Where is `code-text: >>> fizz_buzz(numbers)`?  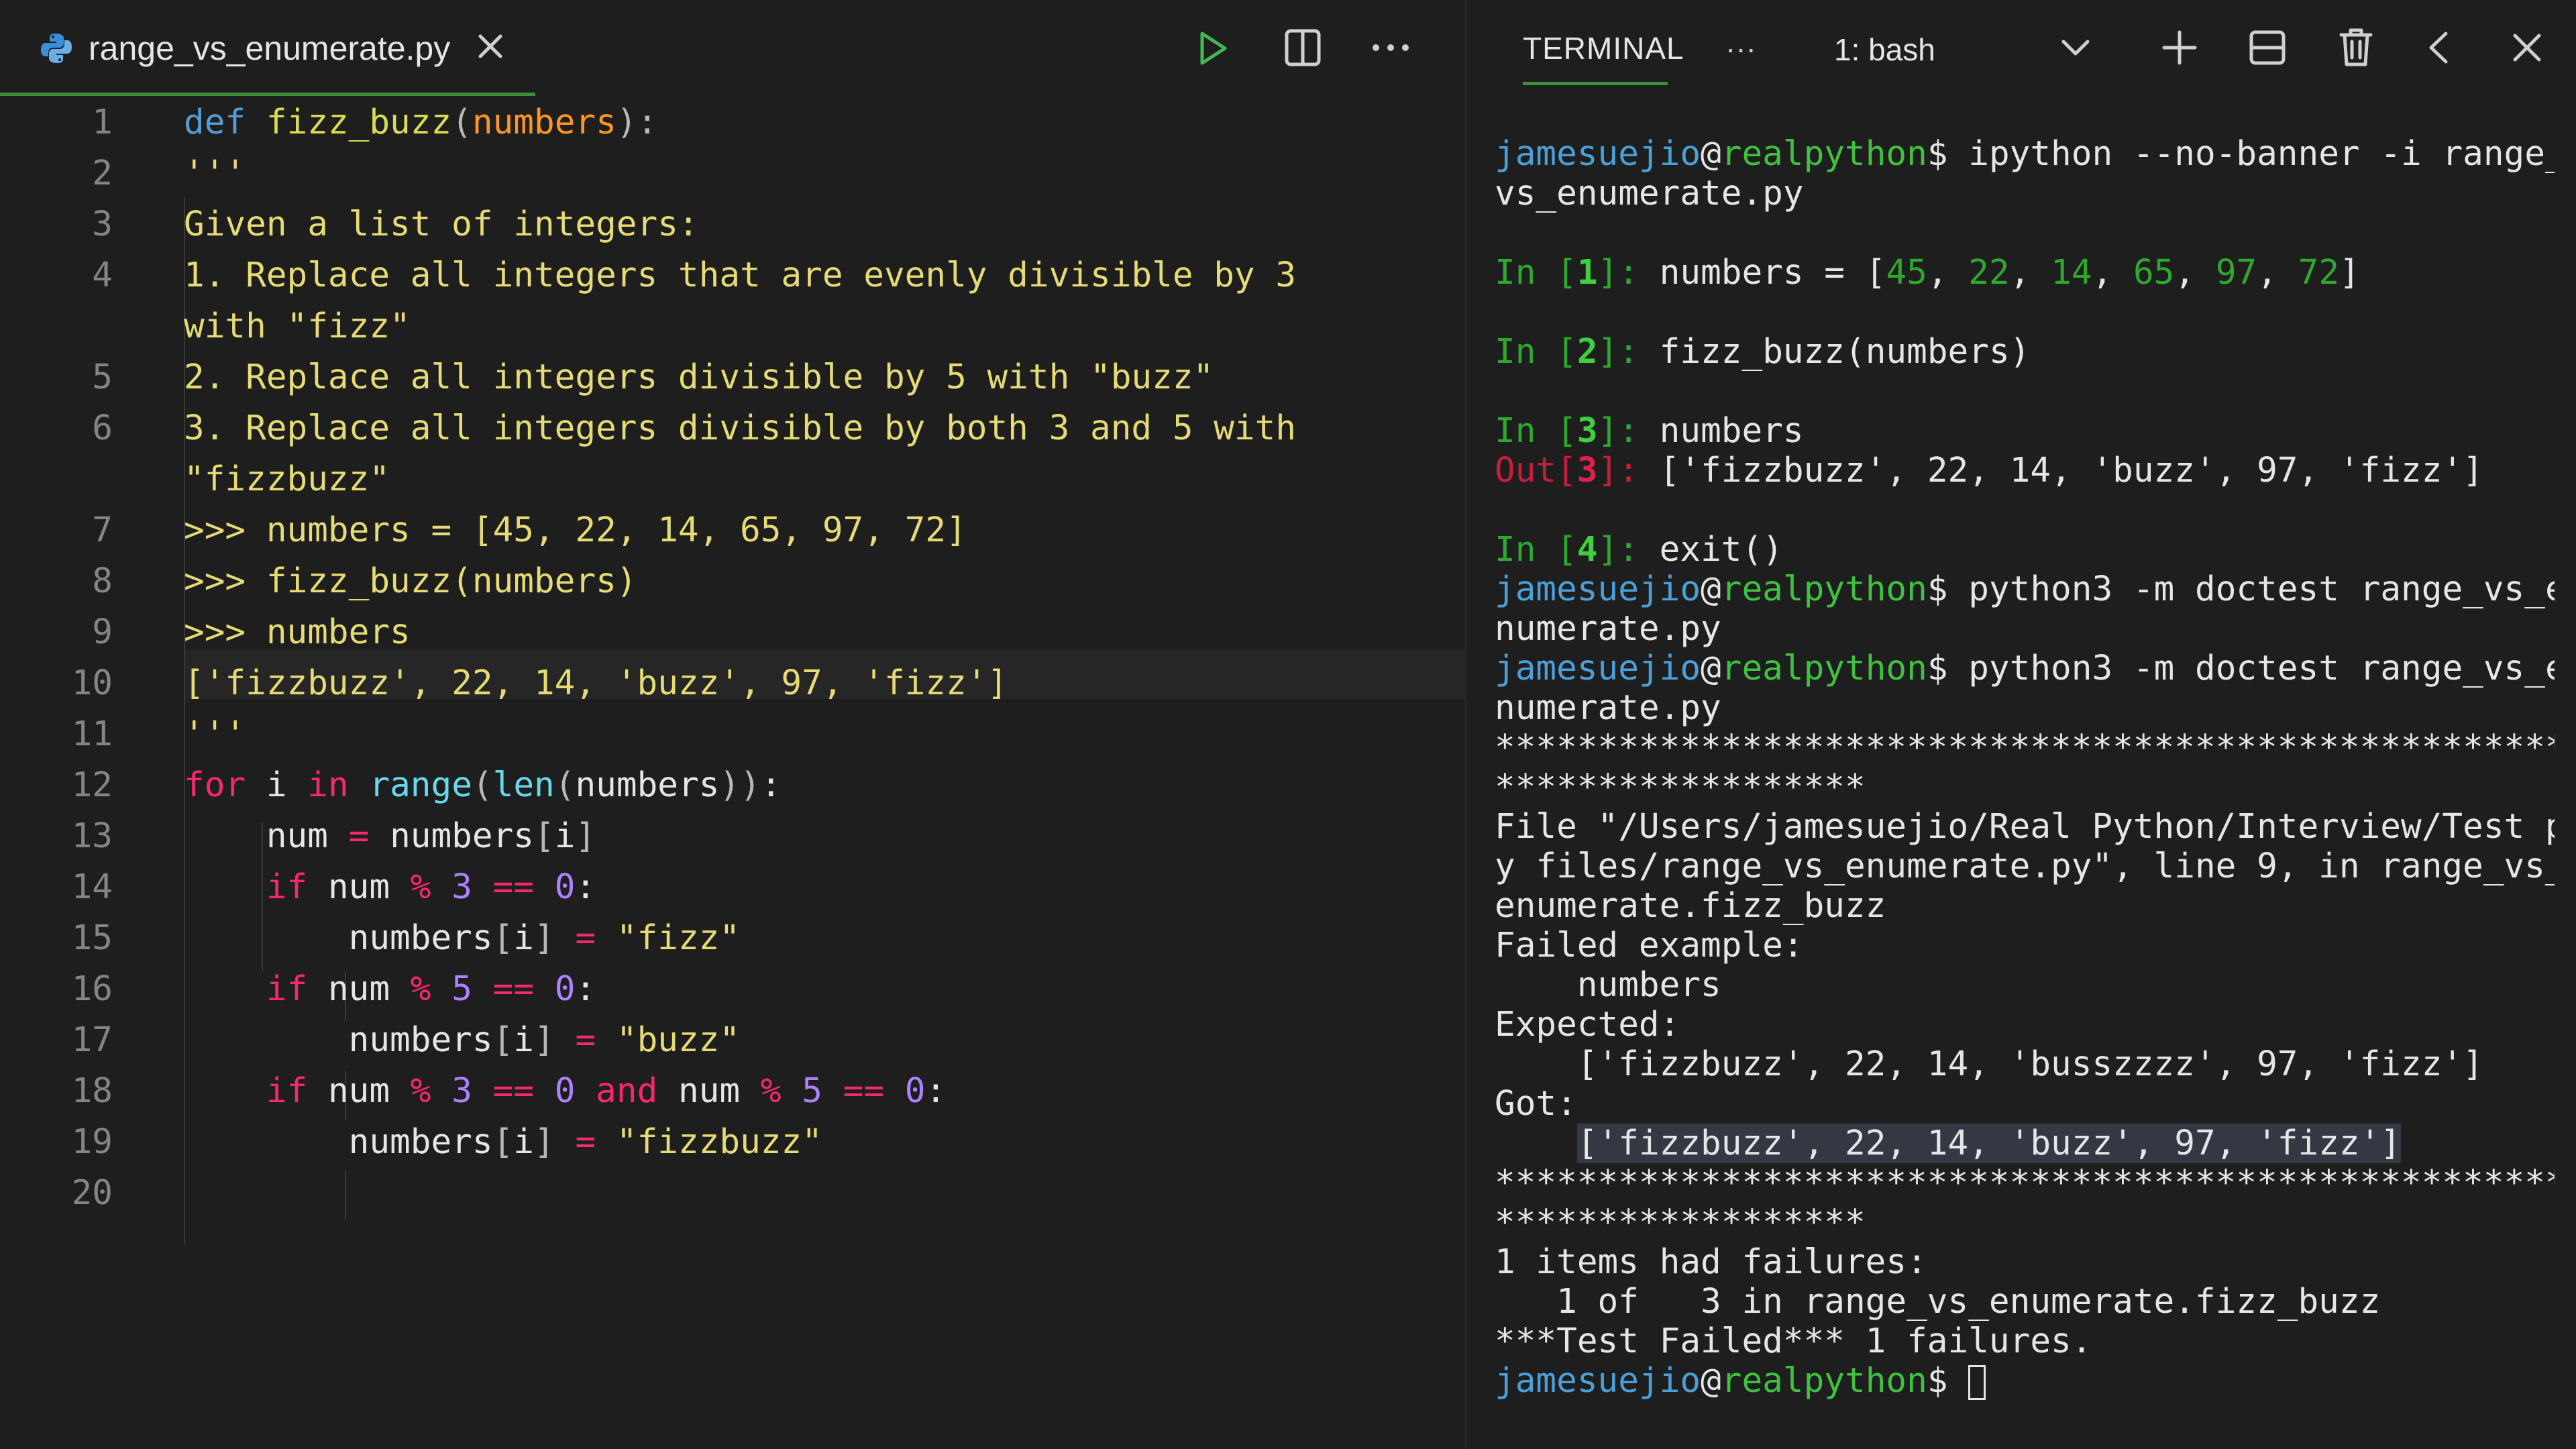
code-text: >>> fizz_buzz(numbers) is located at coordinates (410, 581).